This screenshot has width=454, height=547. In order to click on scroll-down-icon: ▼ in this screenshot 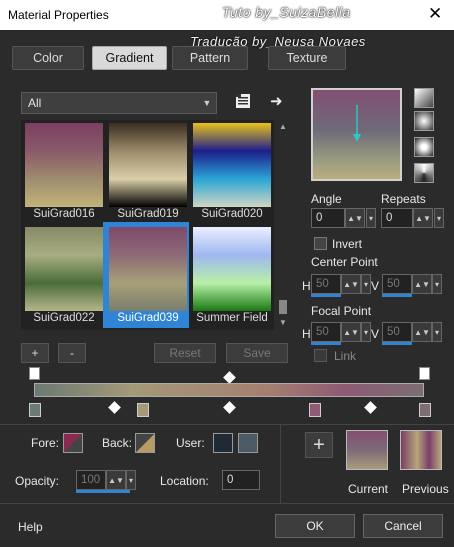, I will do `click(283, 322)`.